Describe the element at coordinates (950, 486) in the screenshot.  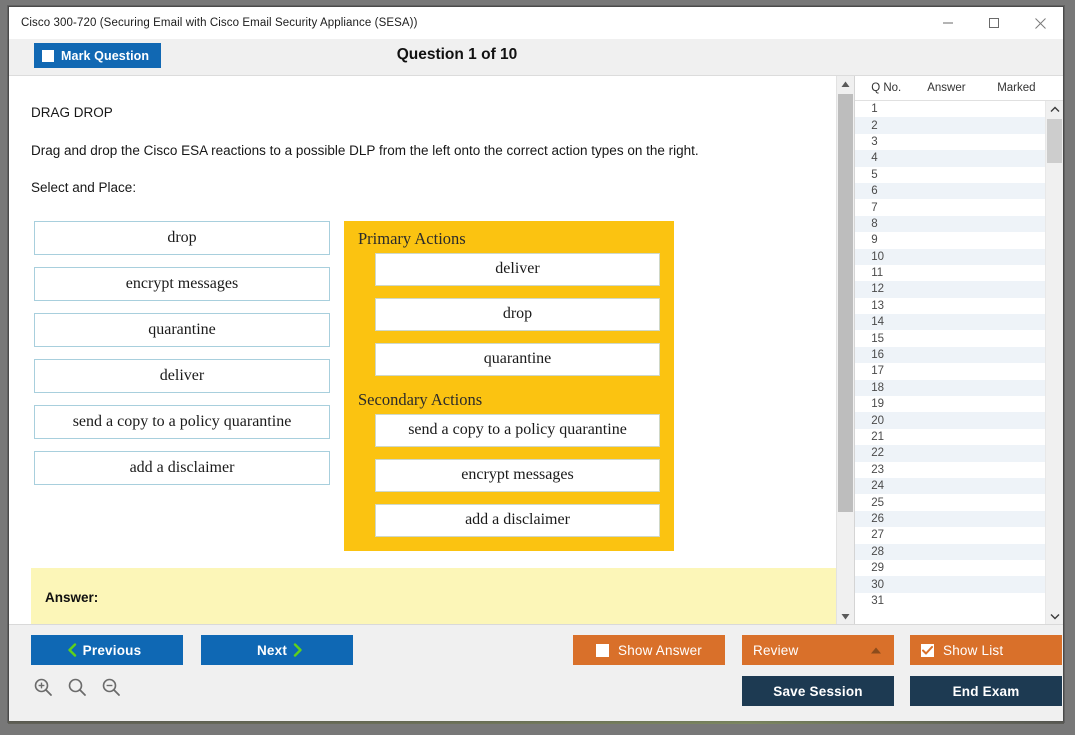
I see `question-list-row: 24` at that location.